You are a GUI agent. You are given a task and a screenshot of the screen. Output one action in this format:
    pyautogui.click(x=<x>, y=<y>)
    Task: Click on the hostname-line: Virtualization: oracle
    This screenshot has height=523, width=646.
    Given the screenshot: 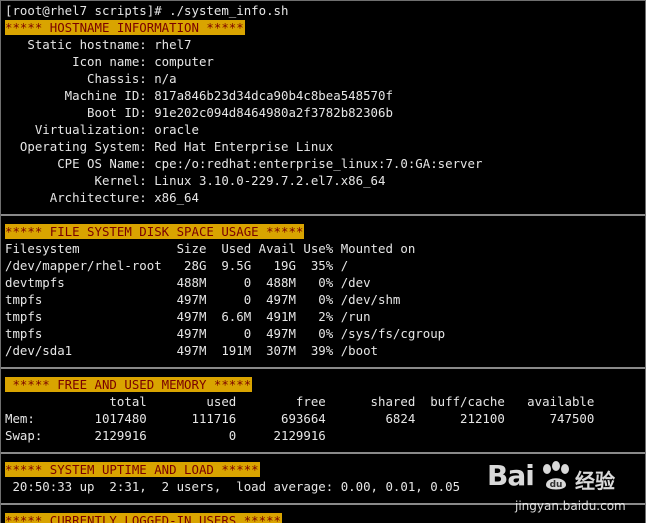 What is the action you would take?
    pyautogui.click(x=102, y=129)
    